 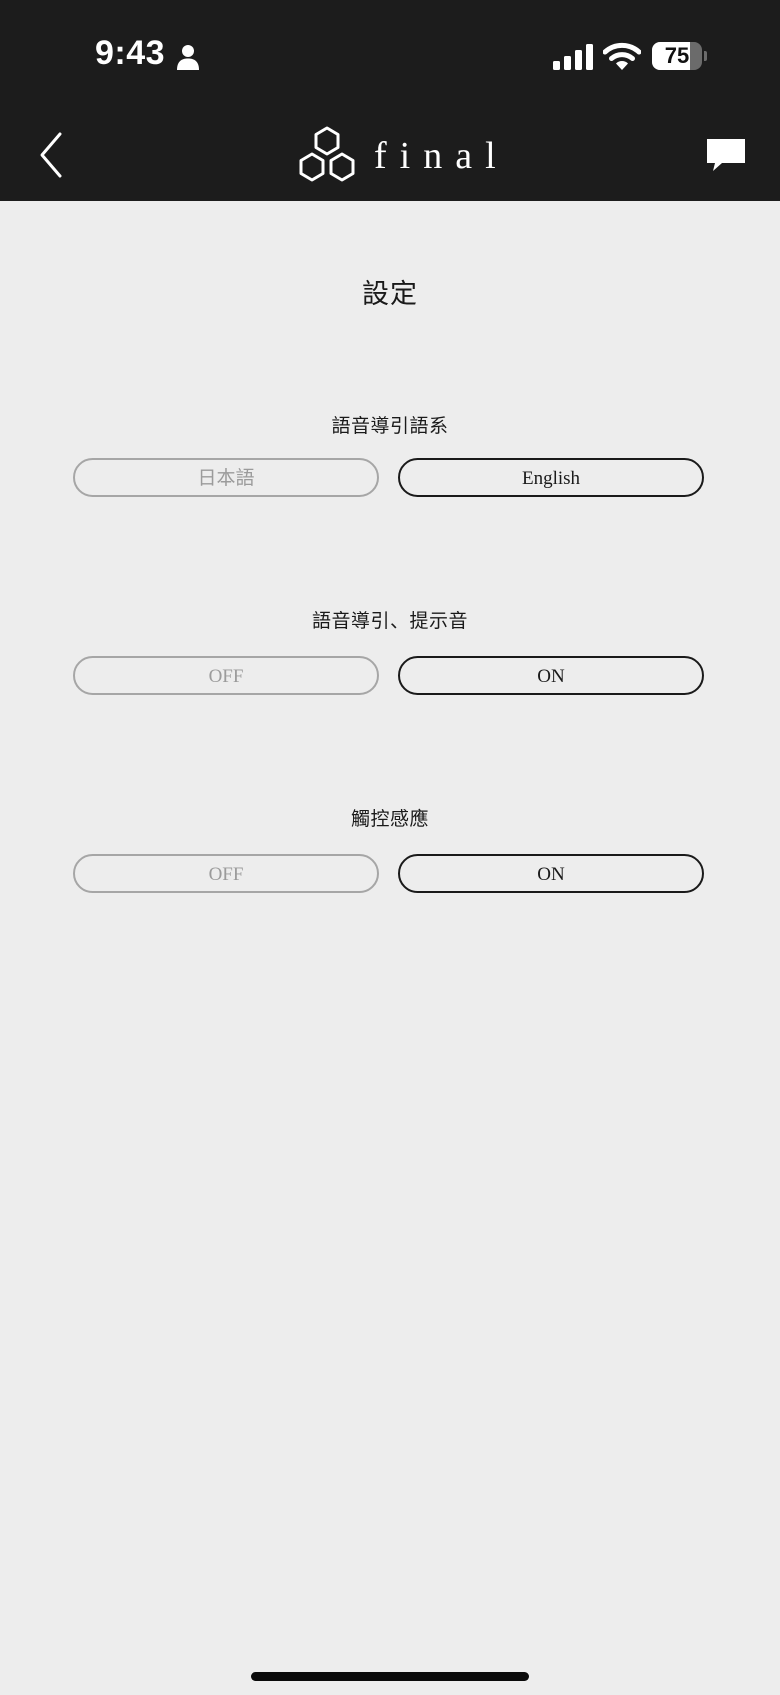 What do you see at coordinates (573, 57) in the screenshot?
I see `cellular-signal-icon` at bounding box center [573, 57].